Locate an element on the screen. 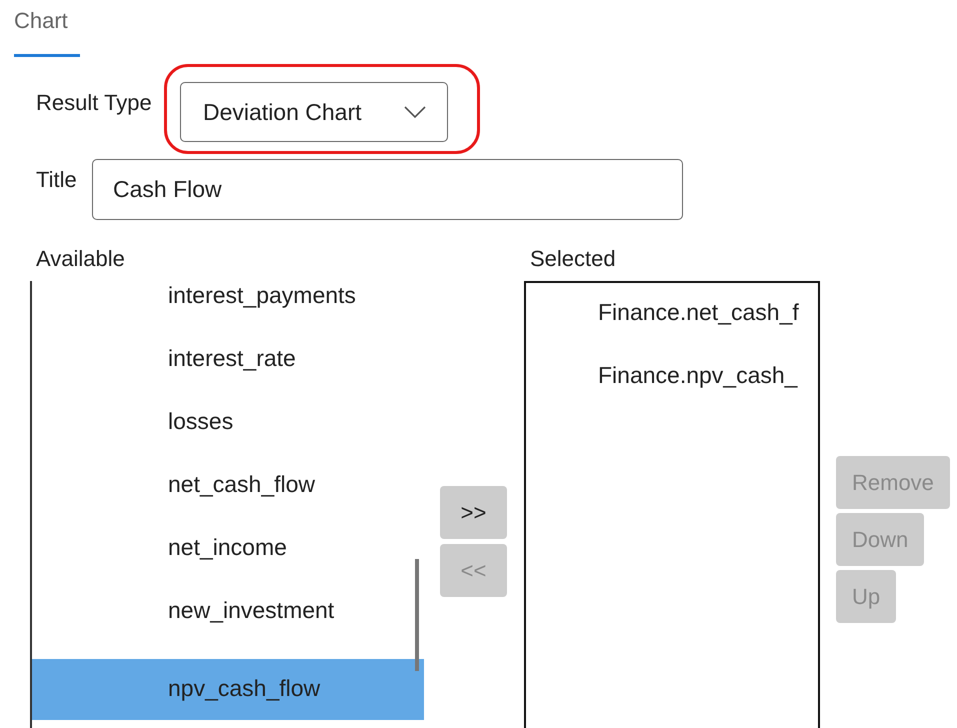 The image size is (957, 728). list-item: losses is located at coordinates (228, 438).